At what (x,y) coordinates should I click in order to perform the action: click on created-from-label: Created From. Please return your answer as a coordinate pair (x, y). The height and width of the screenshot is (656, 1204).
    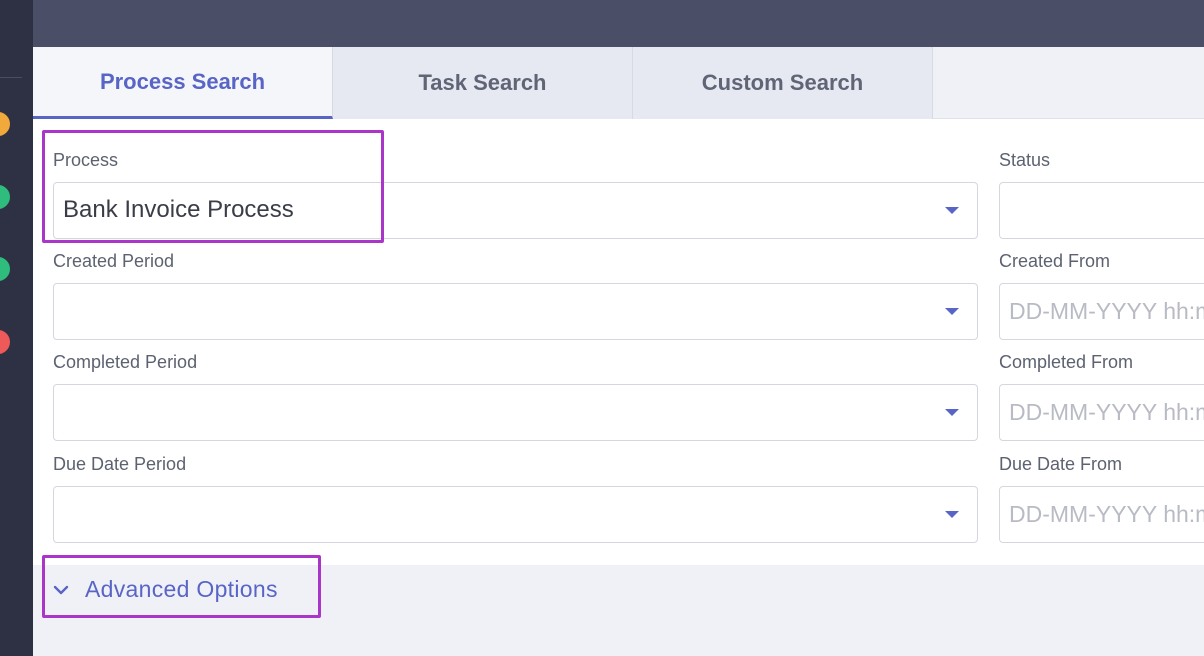
    Looking at the image, I should click on (1055, 261).